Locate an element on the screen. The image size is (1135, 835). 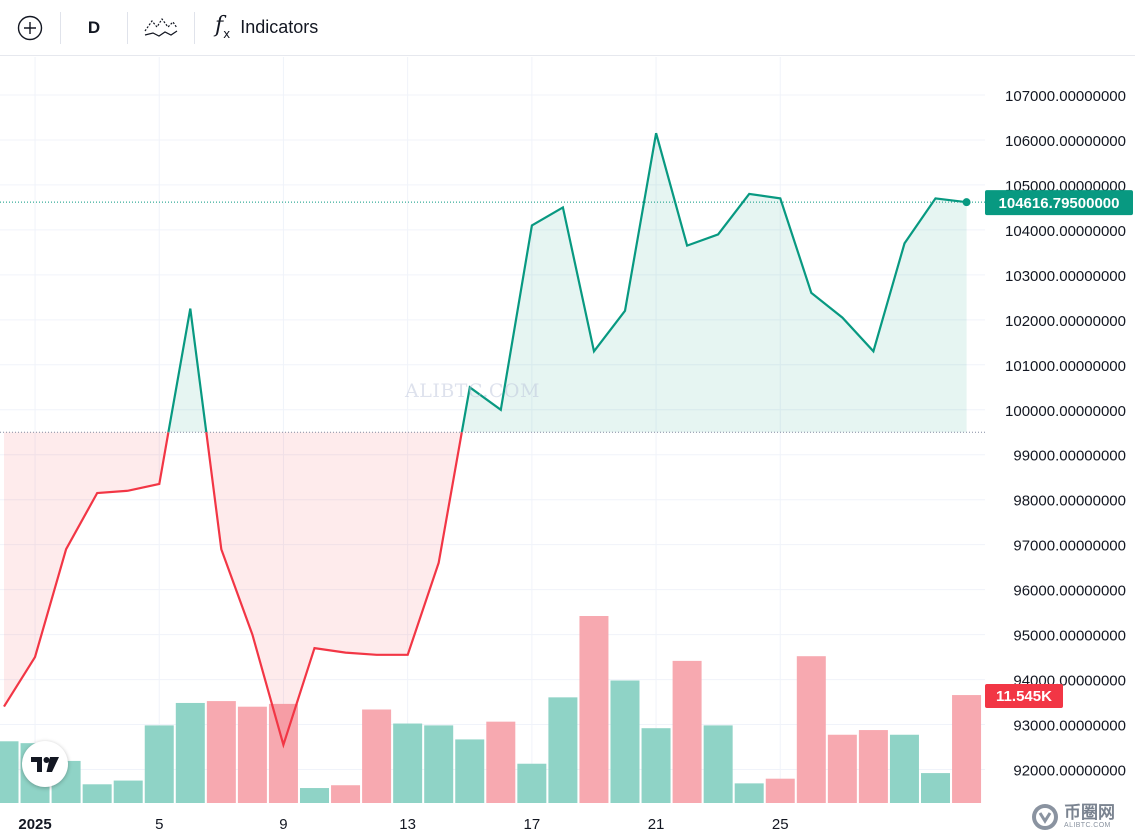
interval-button: D is located at coordinates (94, 28).